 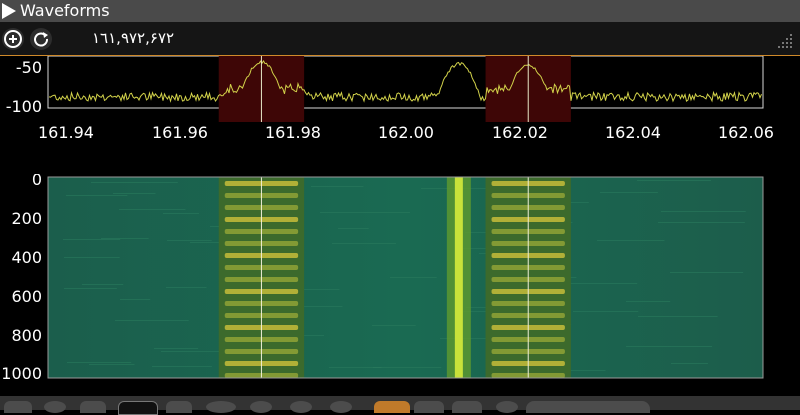 What do you see at coordinates (93, 407) in the screenshot?
I see `close-icon` at bounding box center [93, 407].